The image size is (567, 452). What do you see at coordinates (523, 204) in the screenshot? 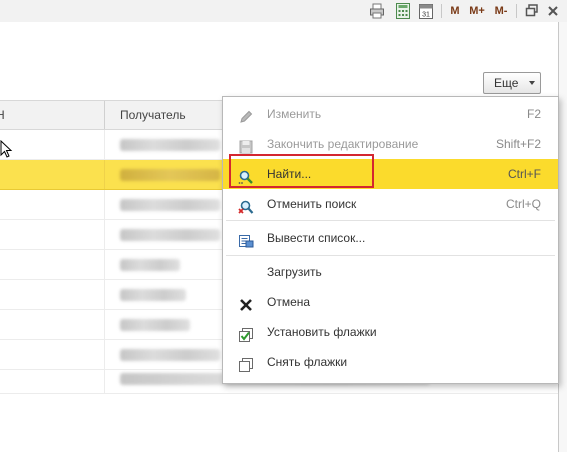
I see `menu-item-shortcut: Ctrl+Q` at bounding box center [523, 204].